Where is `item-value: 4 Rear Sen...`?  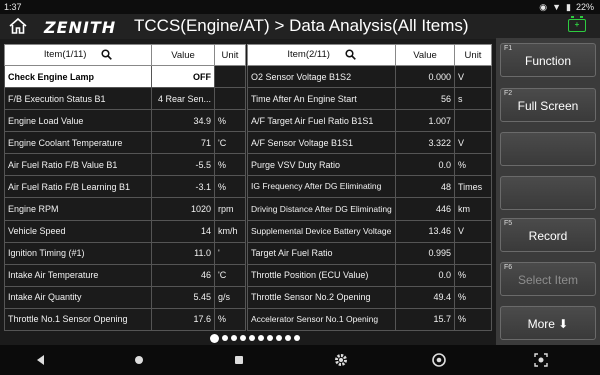
item-value: 4 Rear Sen... is located at coordinates (183, 99).